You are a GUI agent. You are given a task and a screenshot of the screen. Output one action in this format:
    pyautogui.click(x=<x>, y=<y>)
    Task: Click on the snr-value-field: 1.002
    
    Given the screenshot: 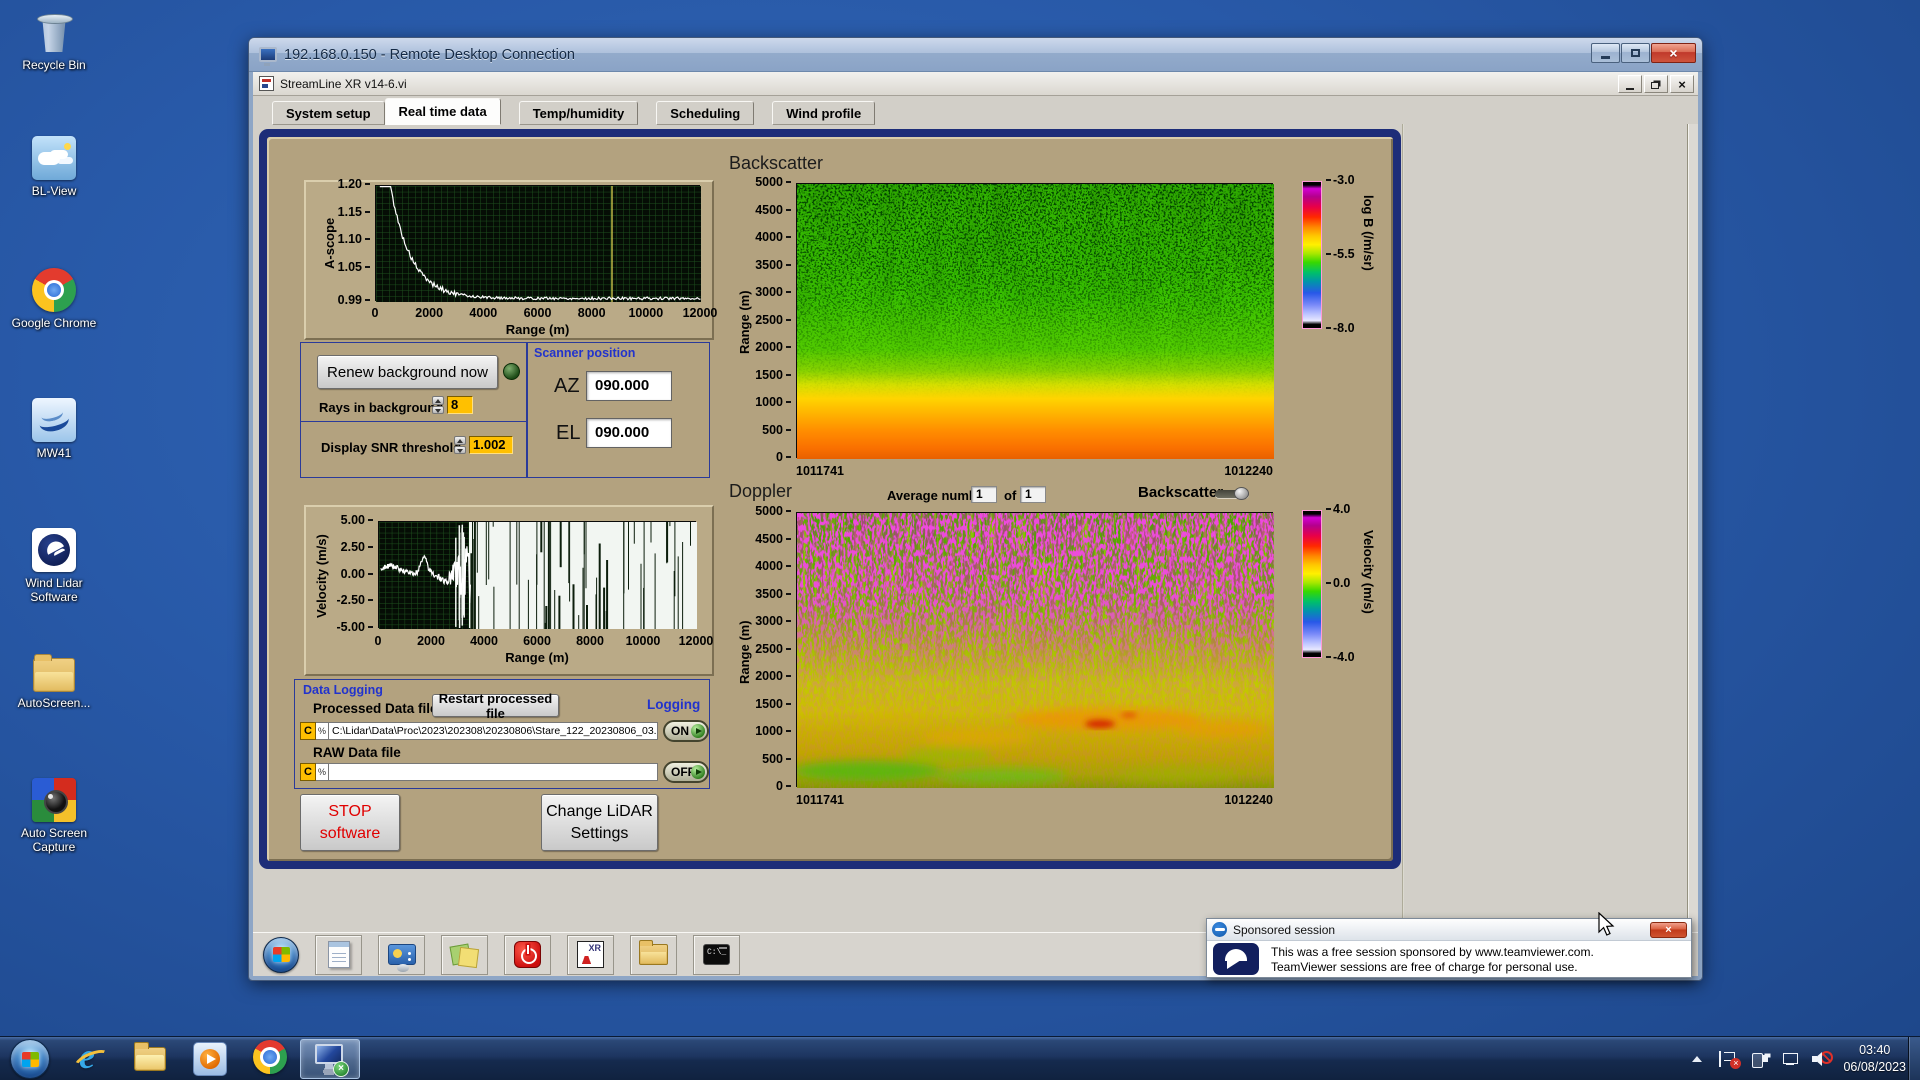 What is the action you would take?
    pyautogui.click(x=491, y=445)
    